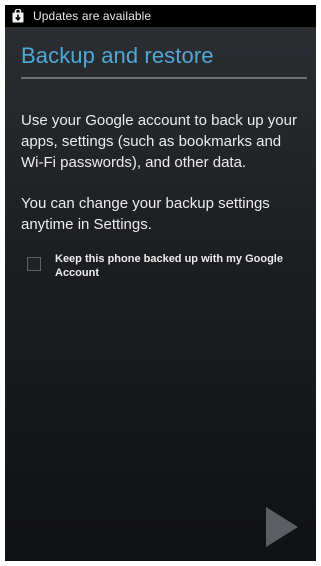 The image size is (321, 566). I want to click on next-arrow-icon, so click(282, 527).